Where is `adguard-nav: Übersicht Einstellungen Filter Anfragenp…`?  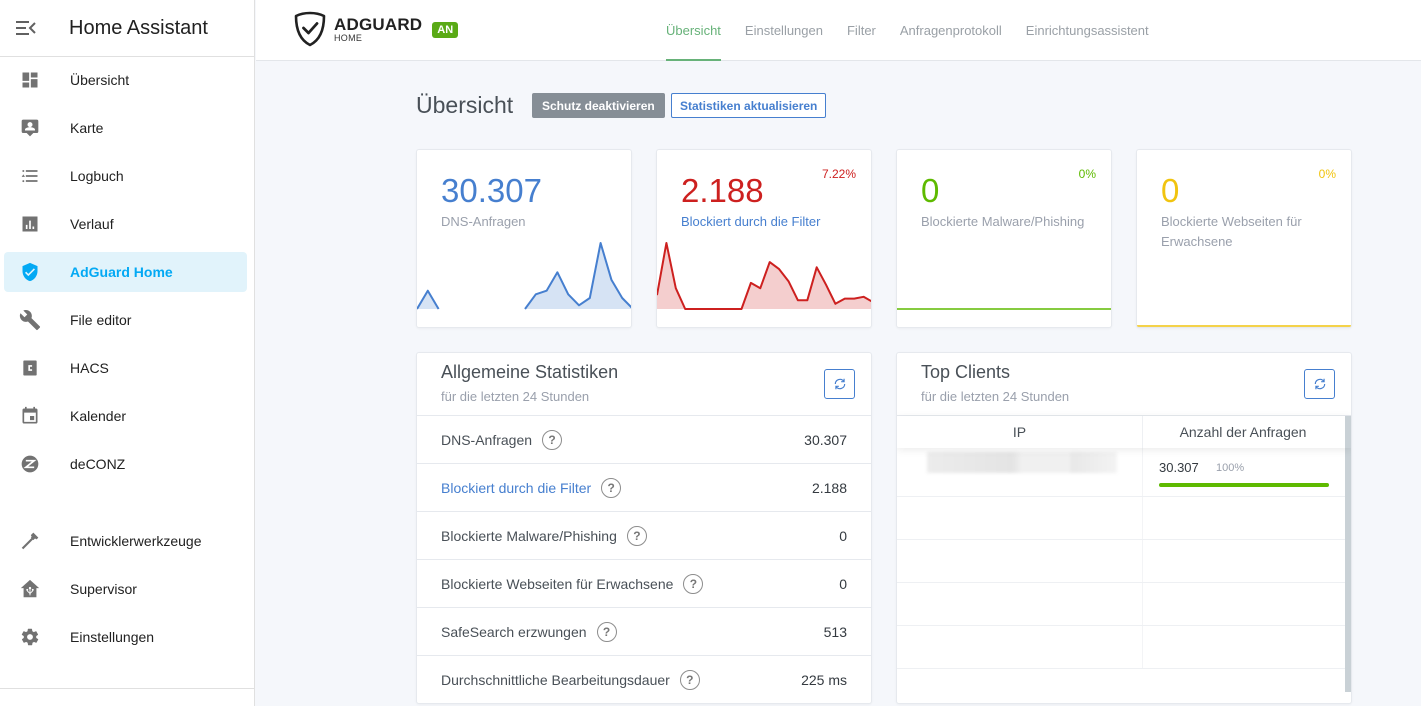
adguard-nav: Übersicht Einstellungen Filter Anfragenp… is located at coordinates (919, 30).